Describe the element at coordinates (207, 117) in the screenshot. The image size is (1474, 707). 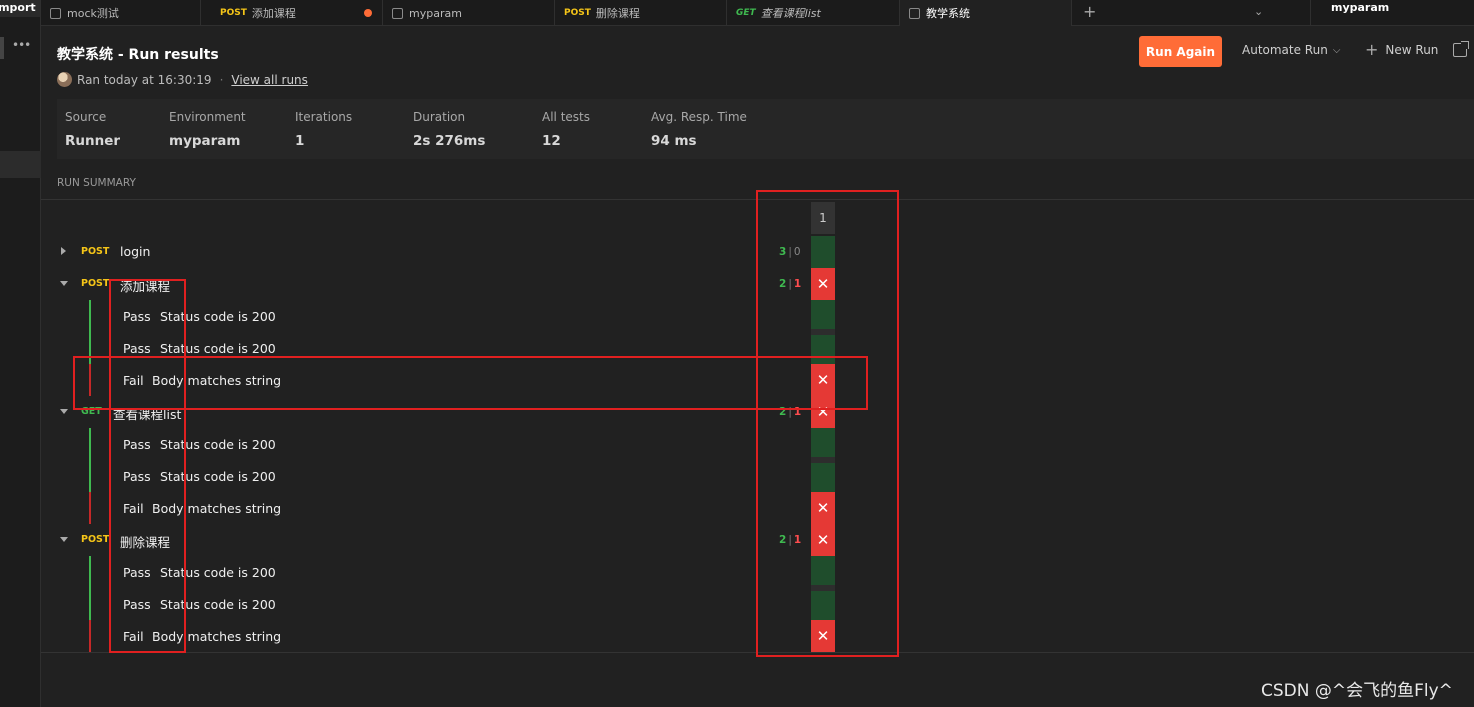
I see `stat-label: Environment` at that location.